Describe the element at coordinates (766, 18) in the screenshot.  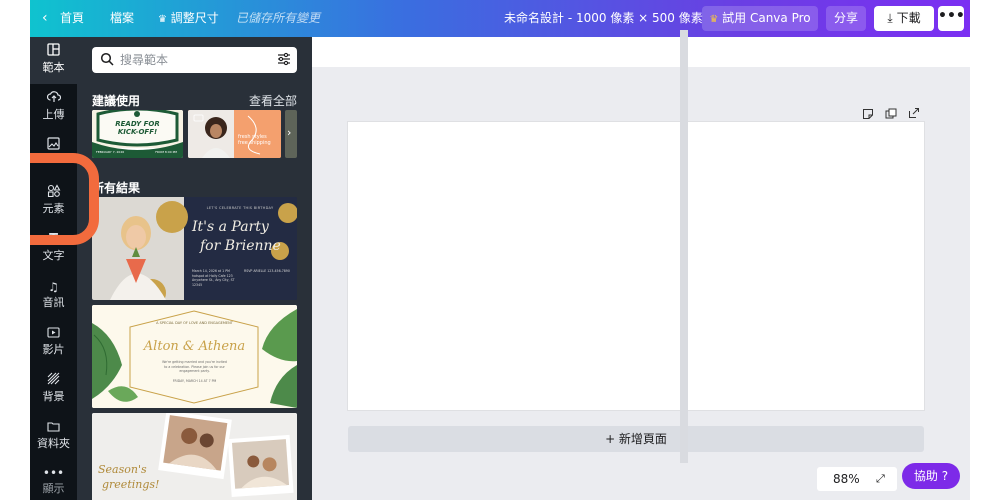
I see `try-pro-label: 試用 Canva Pro` at that location.